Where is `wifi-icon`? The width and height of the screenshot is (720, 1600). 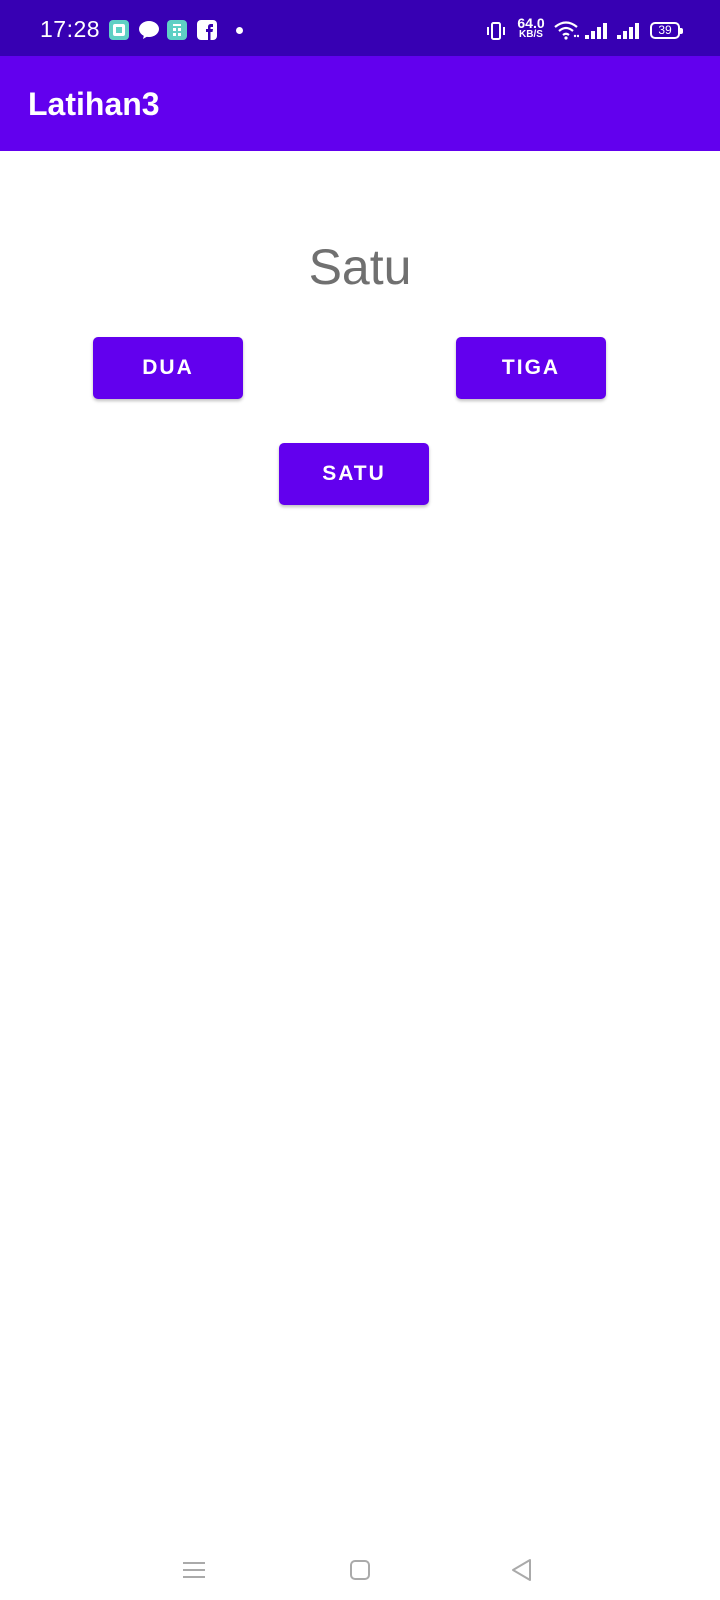 wifi-icon is located at coordinates (566, 32).